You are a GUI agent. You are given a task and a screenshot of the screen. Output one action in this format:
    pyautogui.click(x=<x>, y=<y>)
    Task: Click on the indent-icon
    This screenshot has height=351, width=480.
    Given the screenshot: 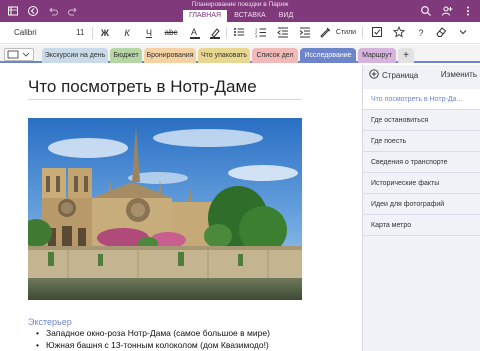 What is the action you would take?
    pyautogui.click(x=305, y=33)
    